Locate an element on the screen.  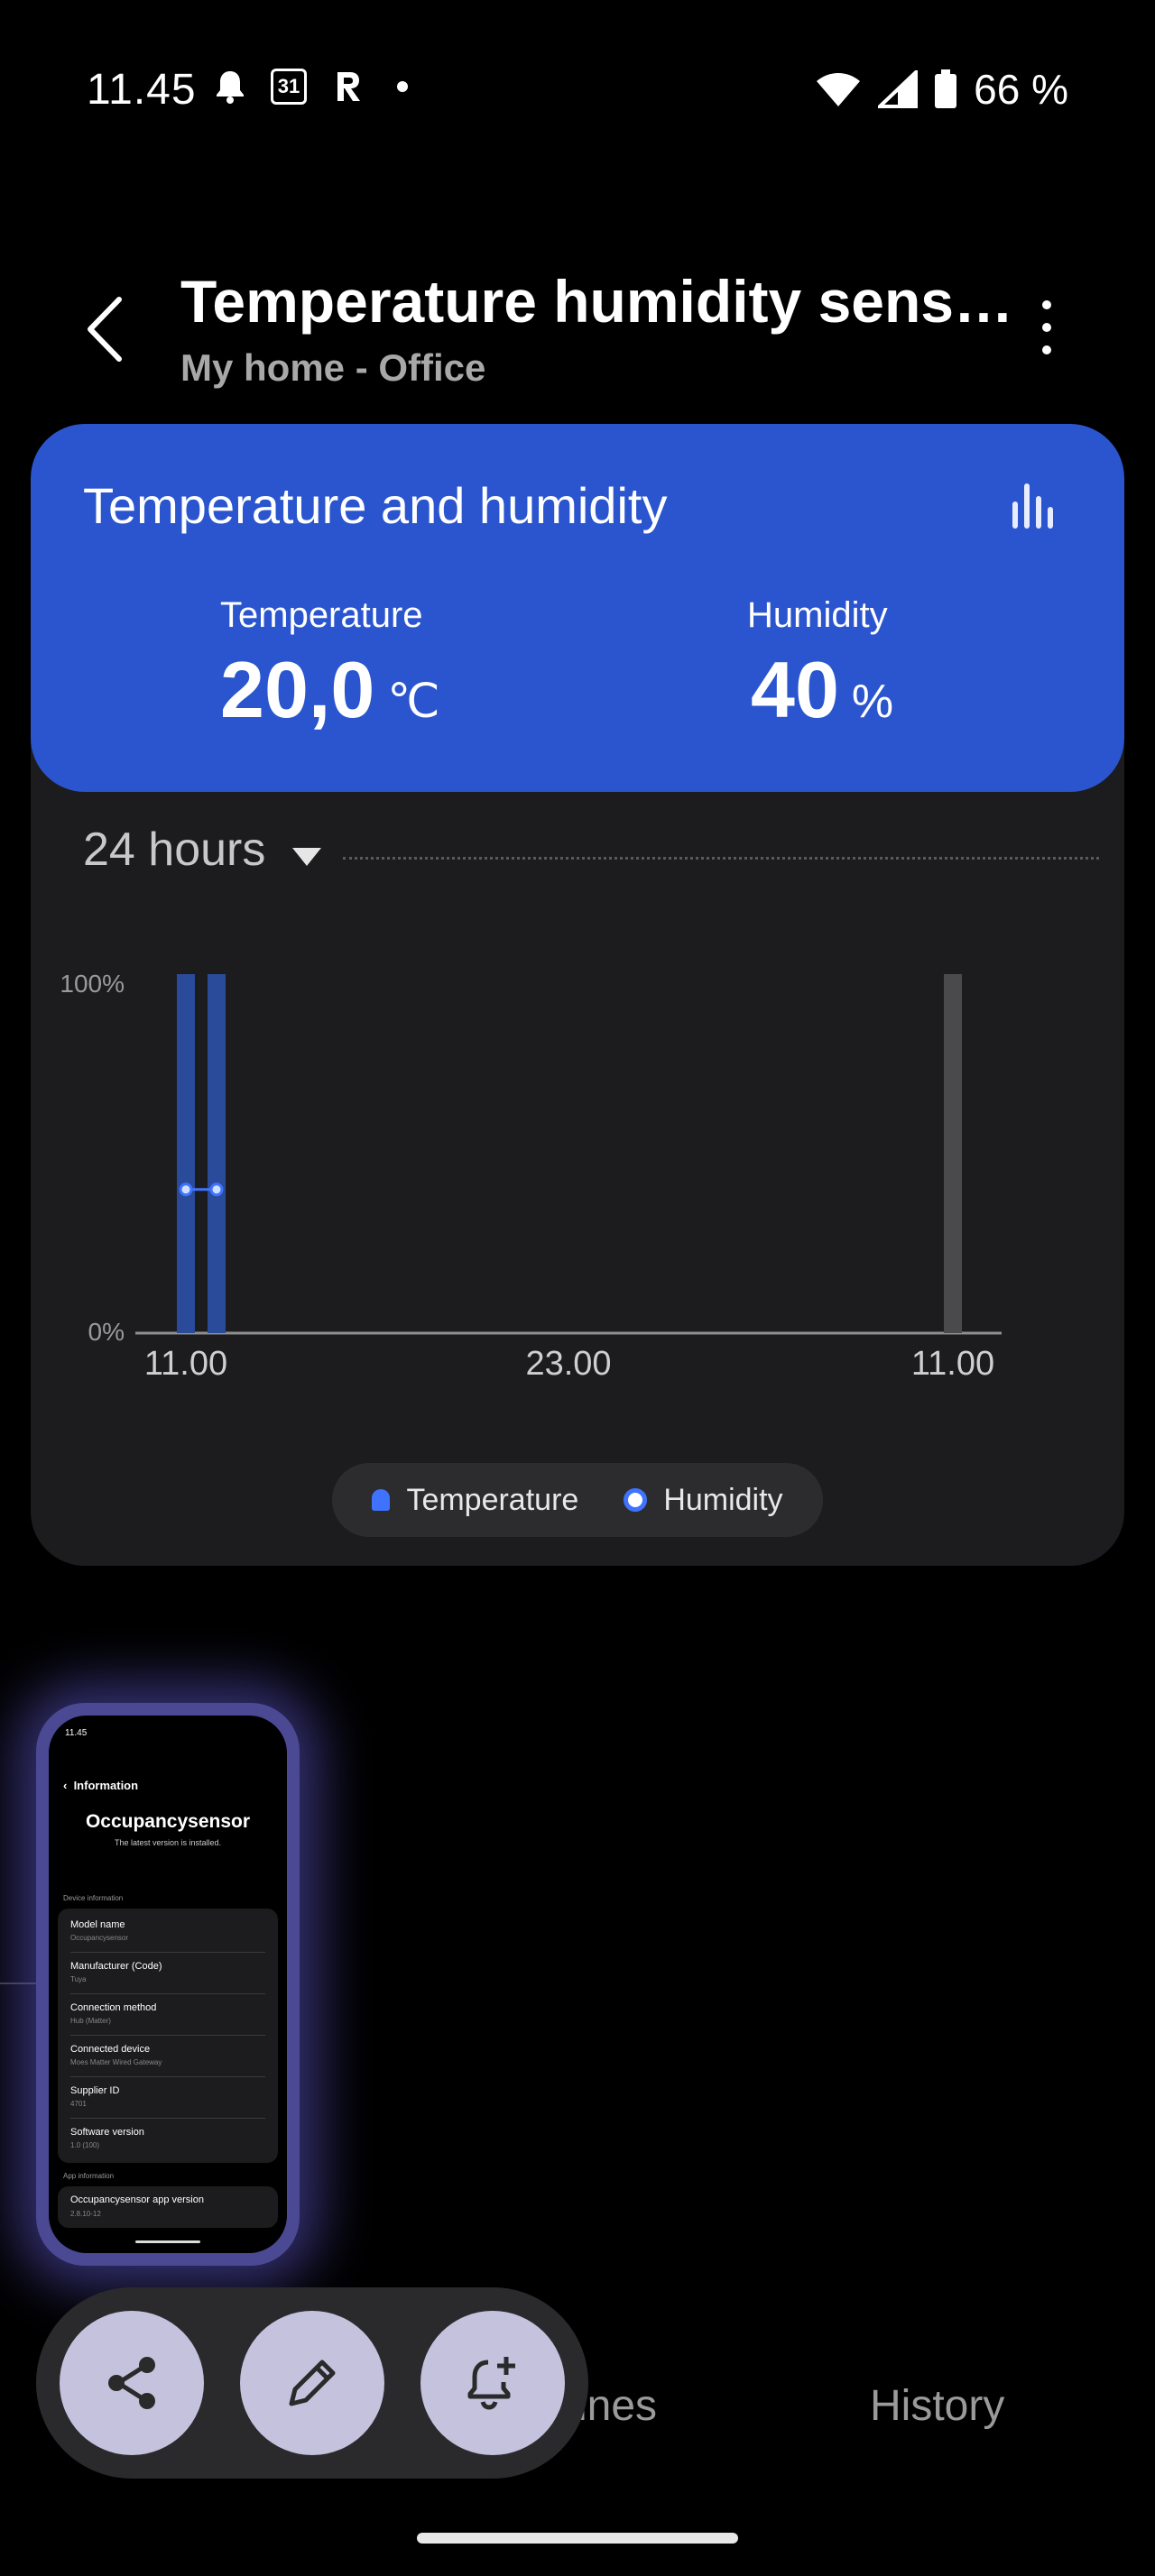
humidity-swatch is located at coordinates (636, 1500).